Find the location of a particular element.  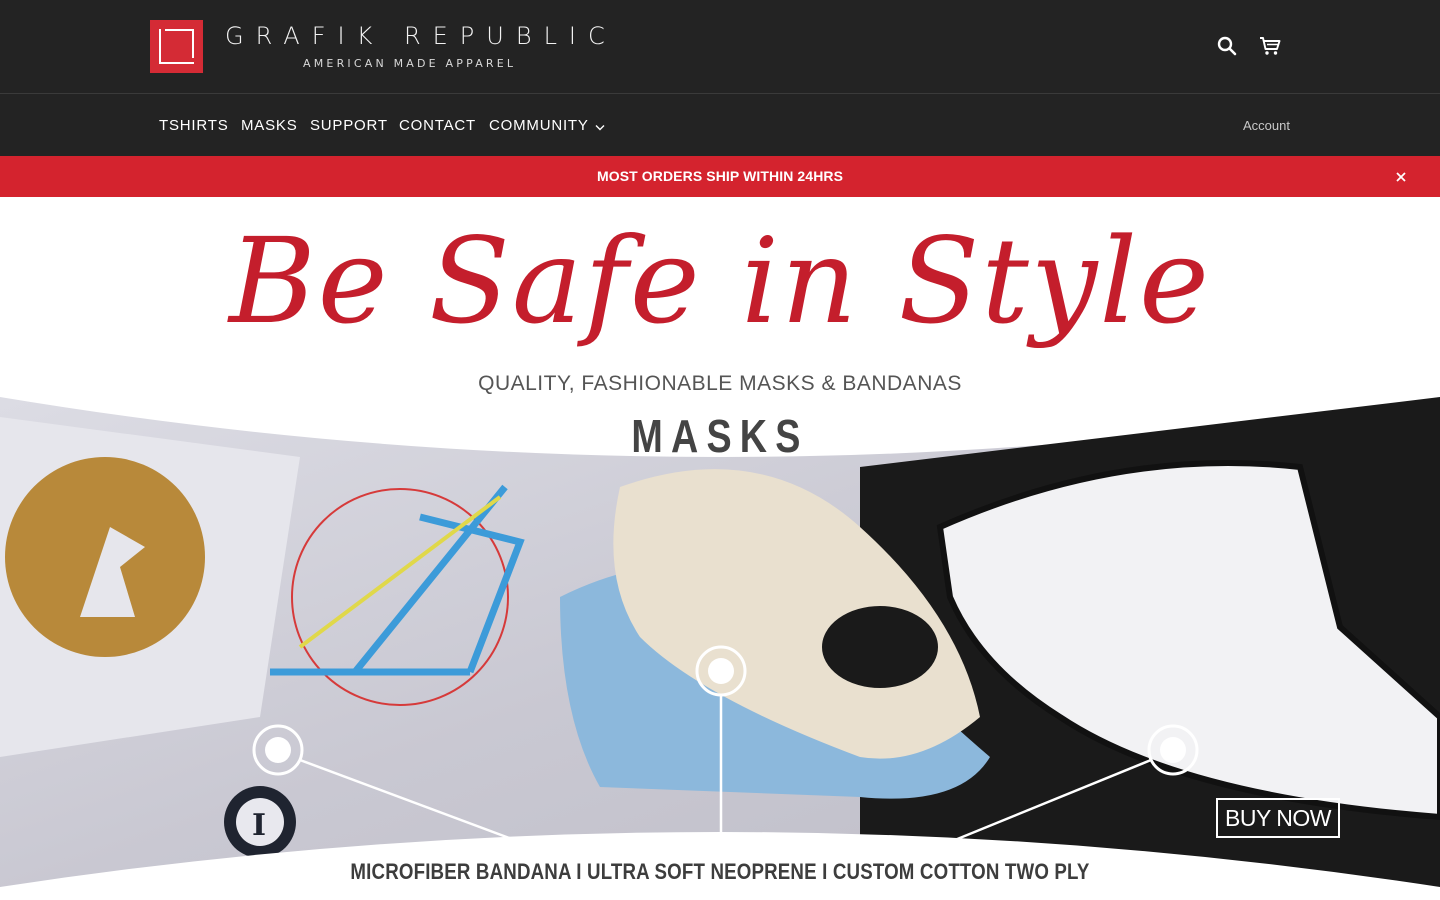

hero-heading: MASKS is located at coordinates (720, 436).